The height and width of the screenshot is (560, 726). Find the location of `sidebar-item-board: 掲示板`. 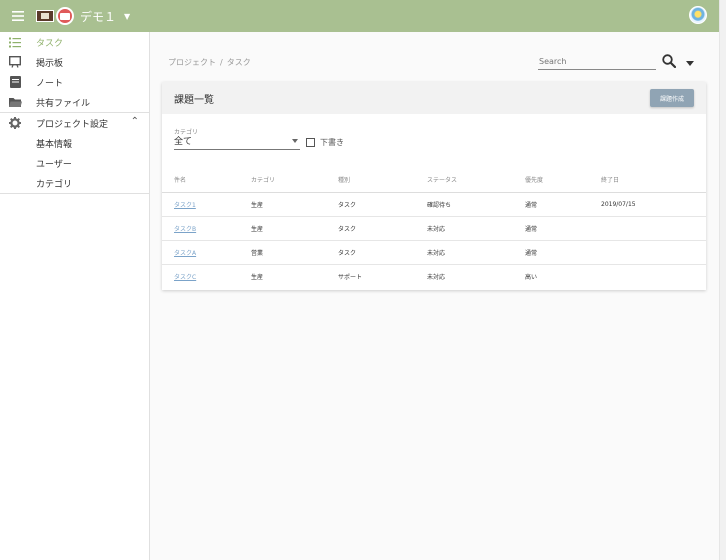

sidebar-item-board: 掲示板 is located at coordinates (74, 62).